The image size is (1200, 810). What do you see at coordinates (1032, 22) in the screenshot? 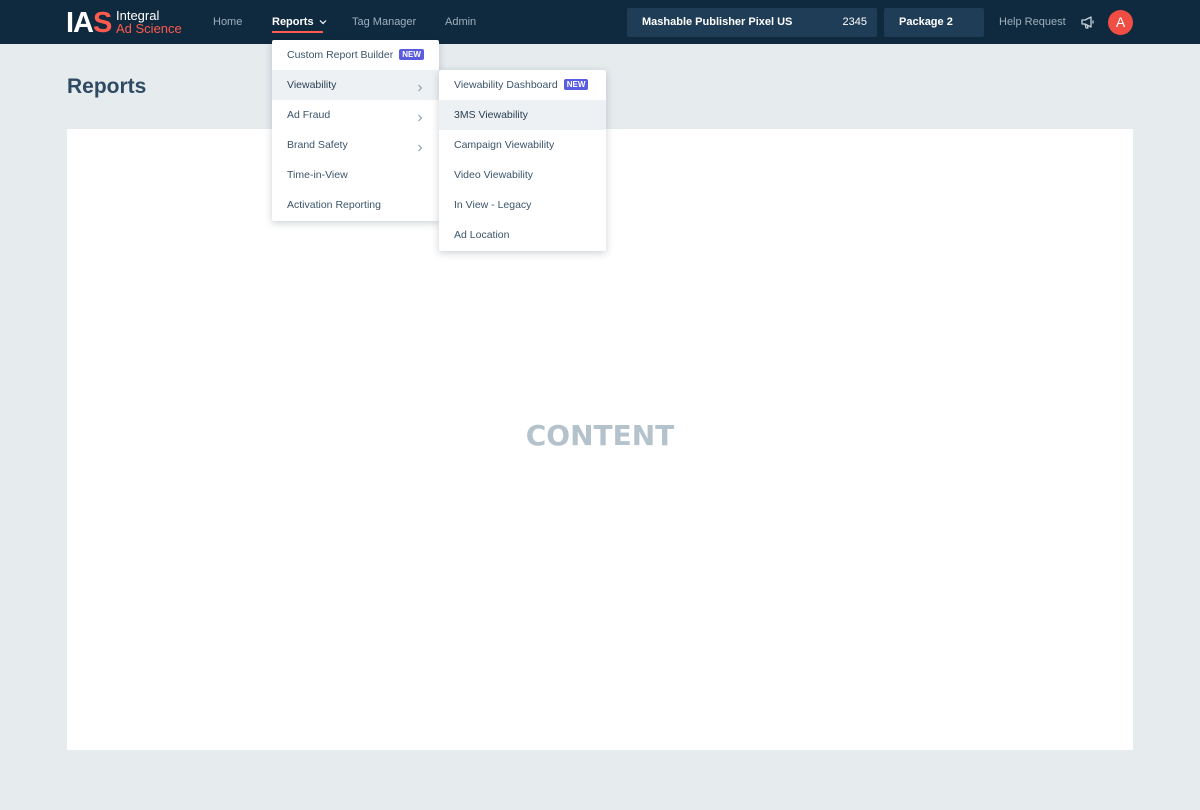
I see `help-request-link: Help Request` at bounding box center [1032, 22].